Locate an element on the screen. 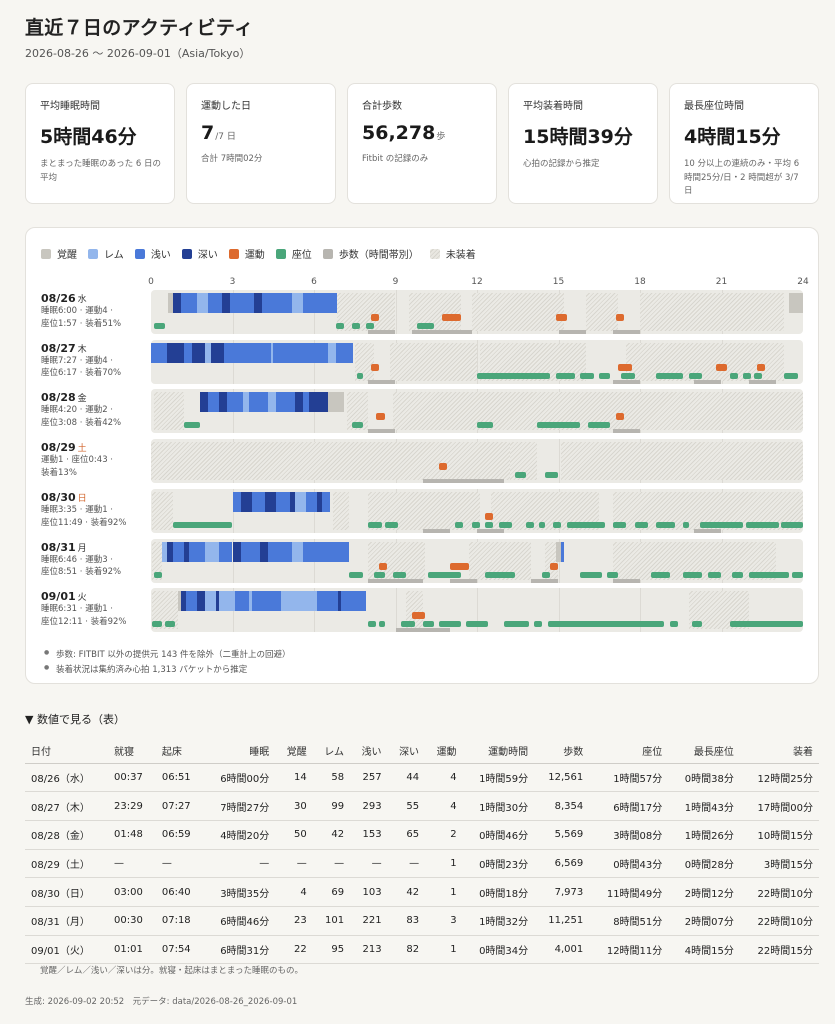 This screenshot has width=835, height=1024. row-label-09-01: 09/01 火睡眠6:31 · 運動1 · 座位12:11 · 装着92% is located at coordinates (96, 609).